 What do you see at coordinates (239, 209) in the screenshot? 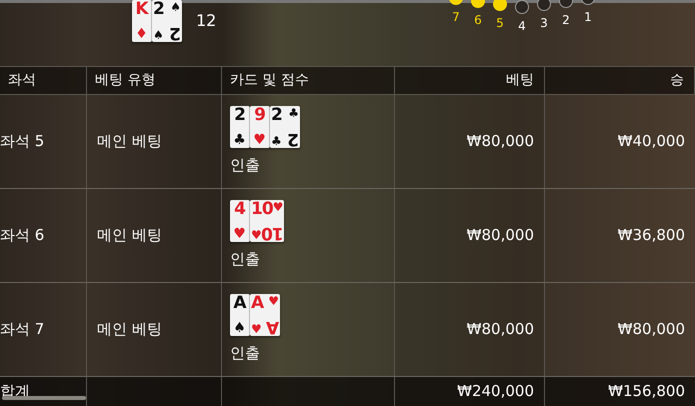
I see `card-rank: 4` at bounding box center [239, 209].